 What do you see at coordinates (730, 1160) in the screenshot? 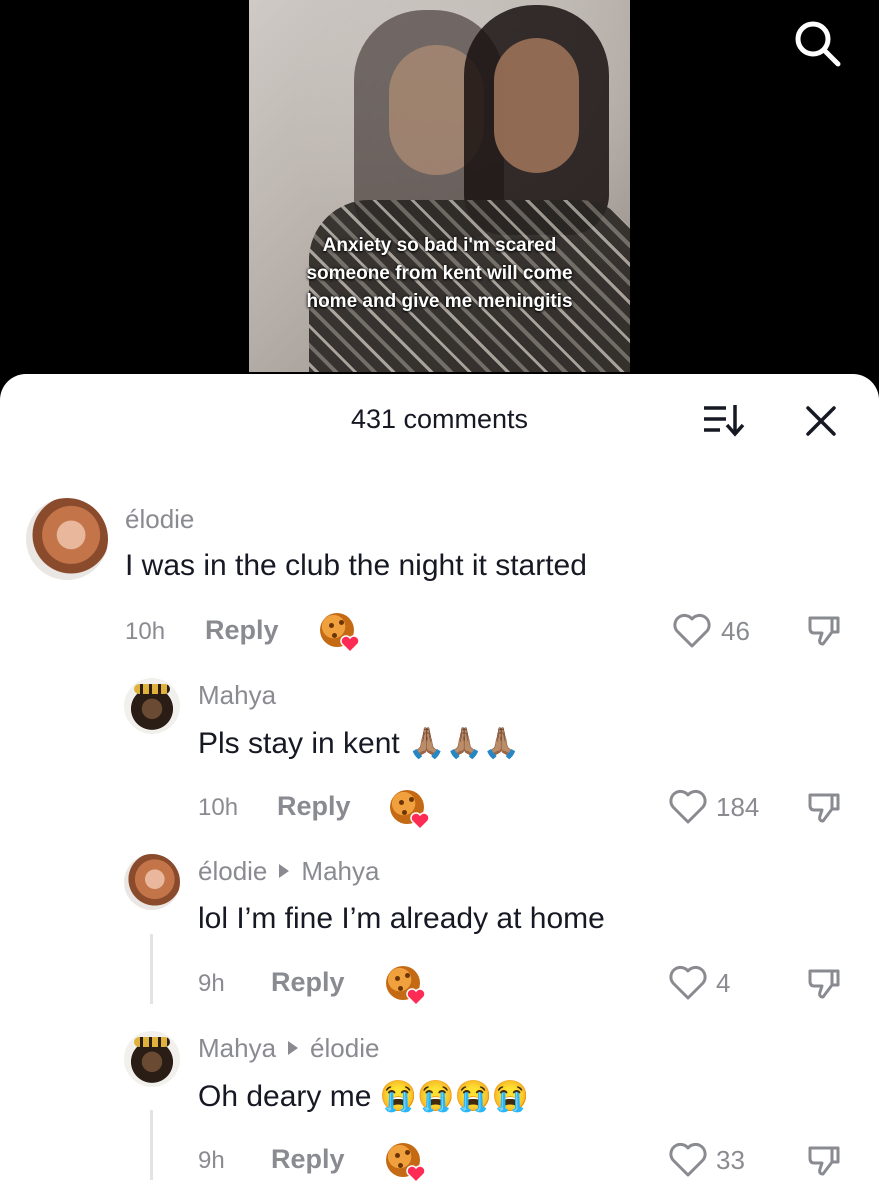
I see `like-count: 33` at bounding box center [730, 1160].